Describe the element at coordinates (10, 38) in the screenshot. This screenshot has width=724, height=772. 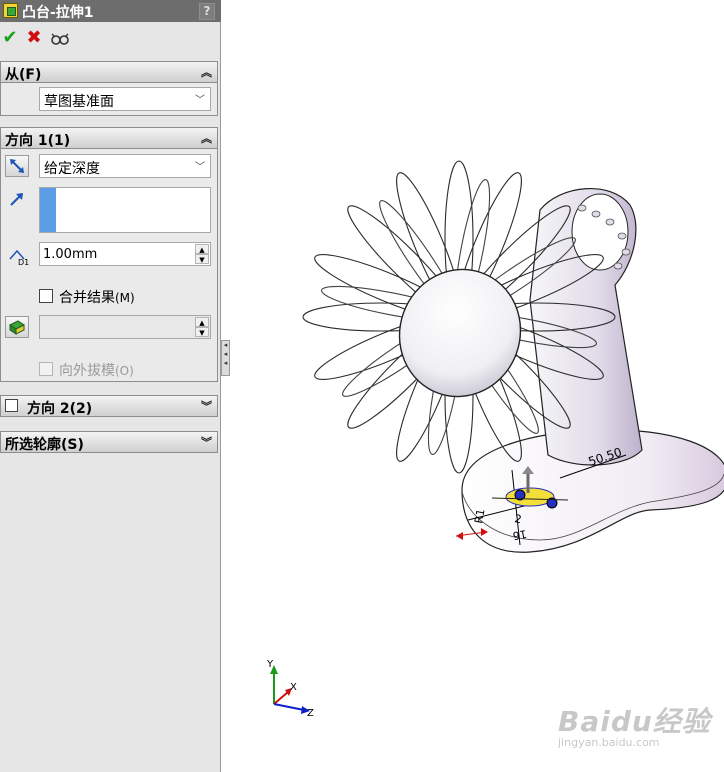
I see `ok-button: ✔` at that location.